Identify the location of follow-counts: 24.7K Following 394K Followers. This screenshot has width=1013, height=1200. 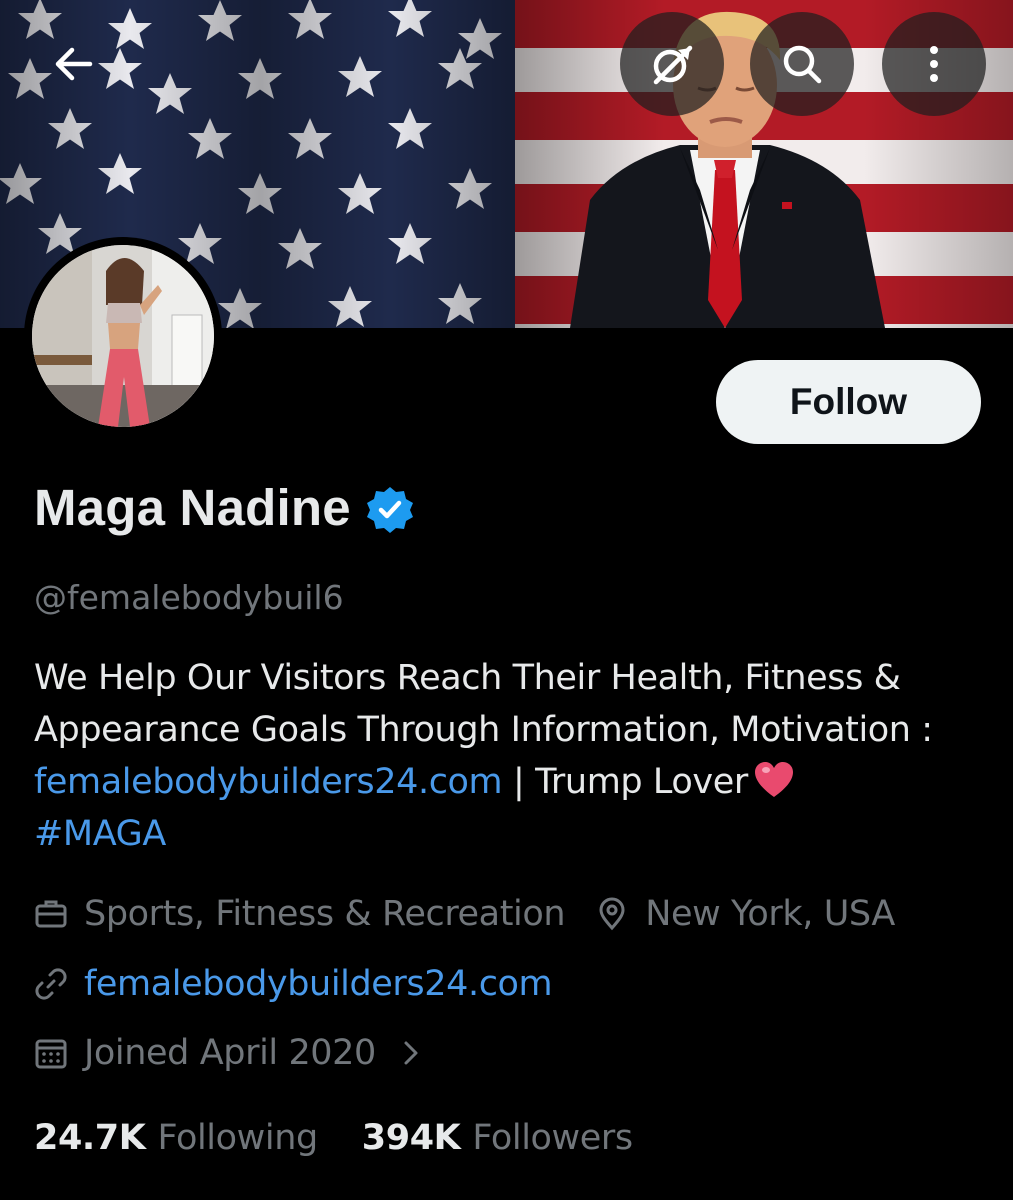
(333, 1138).